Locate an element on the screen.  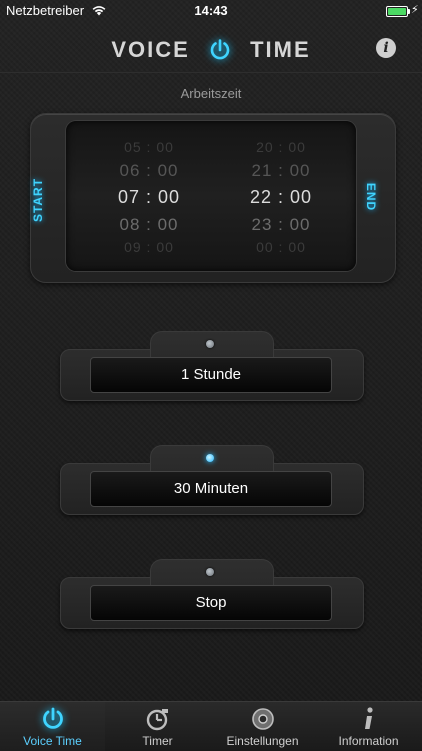
end-time-option: 21 : 00 is located at coordinates (281, 171).